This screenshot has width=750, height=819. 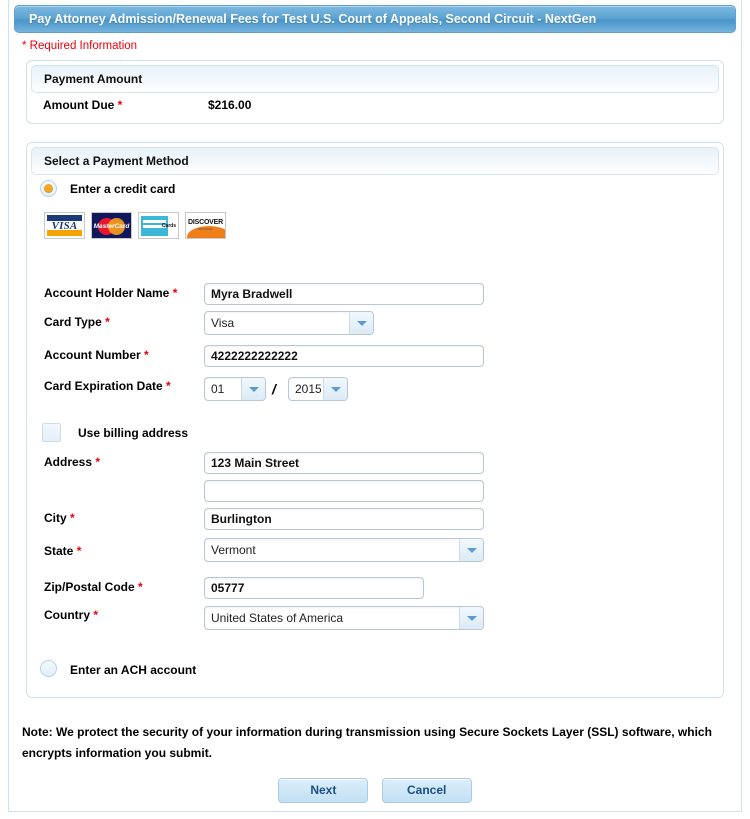 What do you see at coordinates (205, 229) in the screenshot?
I see `discover-logo-subtext: NETWORK` at bounding box center [205, 229].